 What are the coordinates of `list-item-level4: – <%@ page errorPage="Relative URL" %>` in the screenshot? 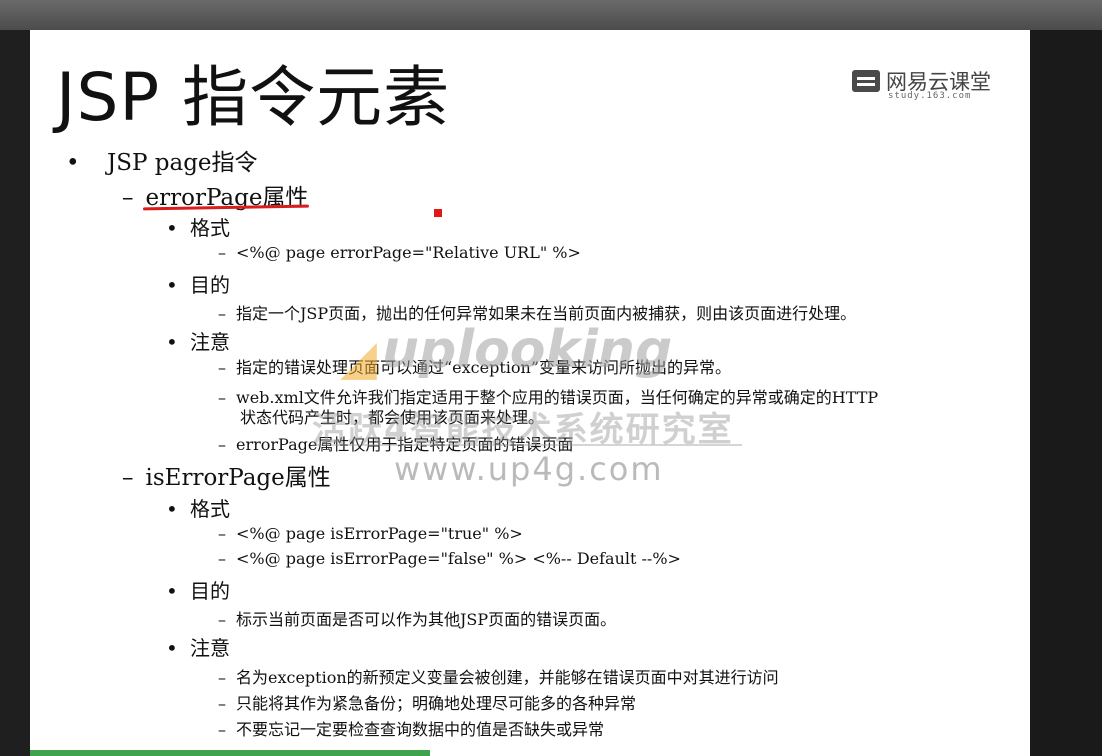 It's located at (399, 252).